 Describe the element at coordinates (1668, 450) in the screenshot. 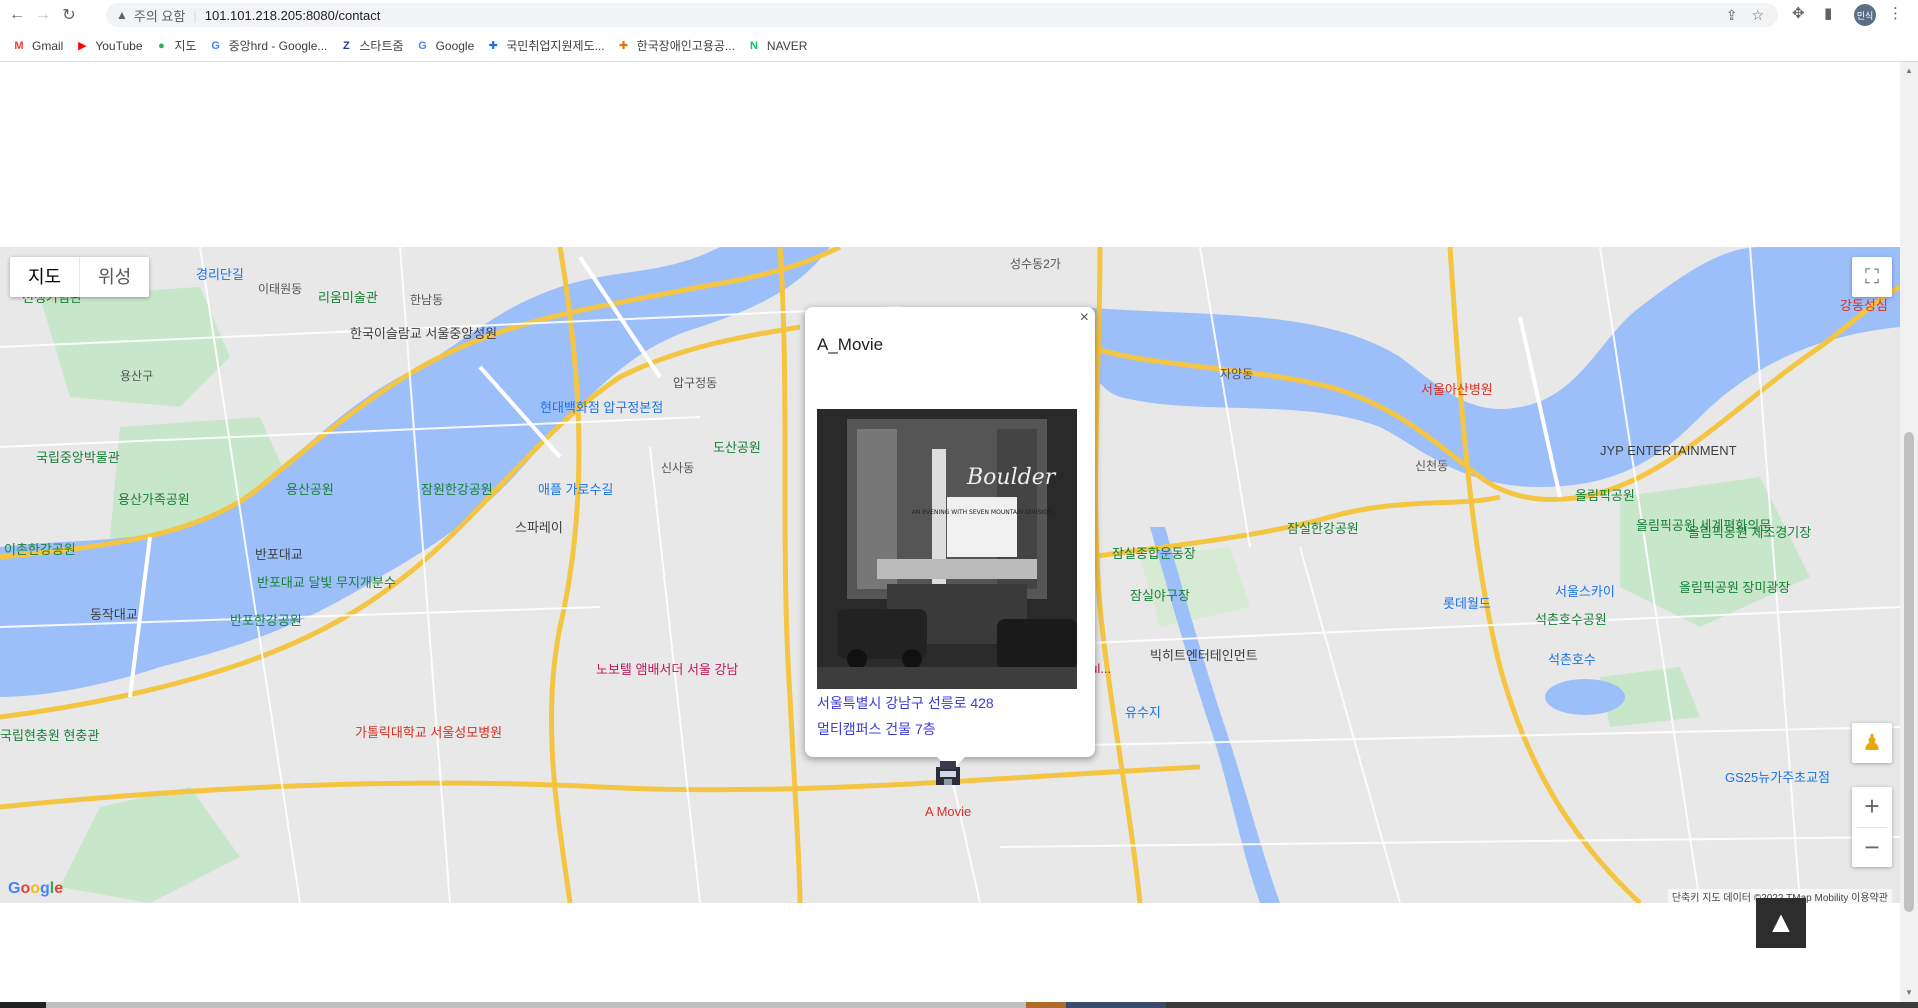

I see `map-place-label: JYP ENTERTAINMENT` at that location.